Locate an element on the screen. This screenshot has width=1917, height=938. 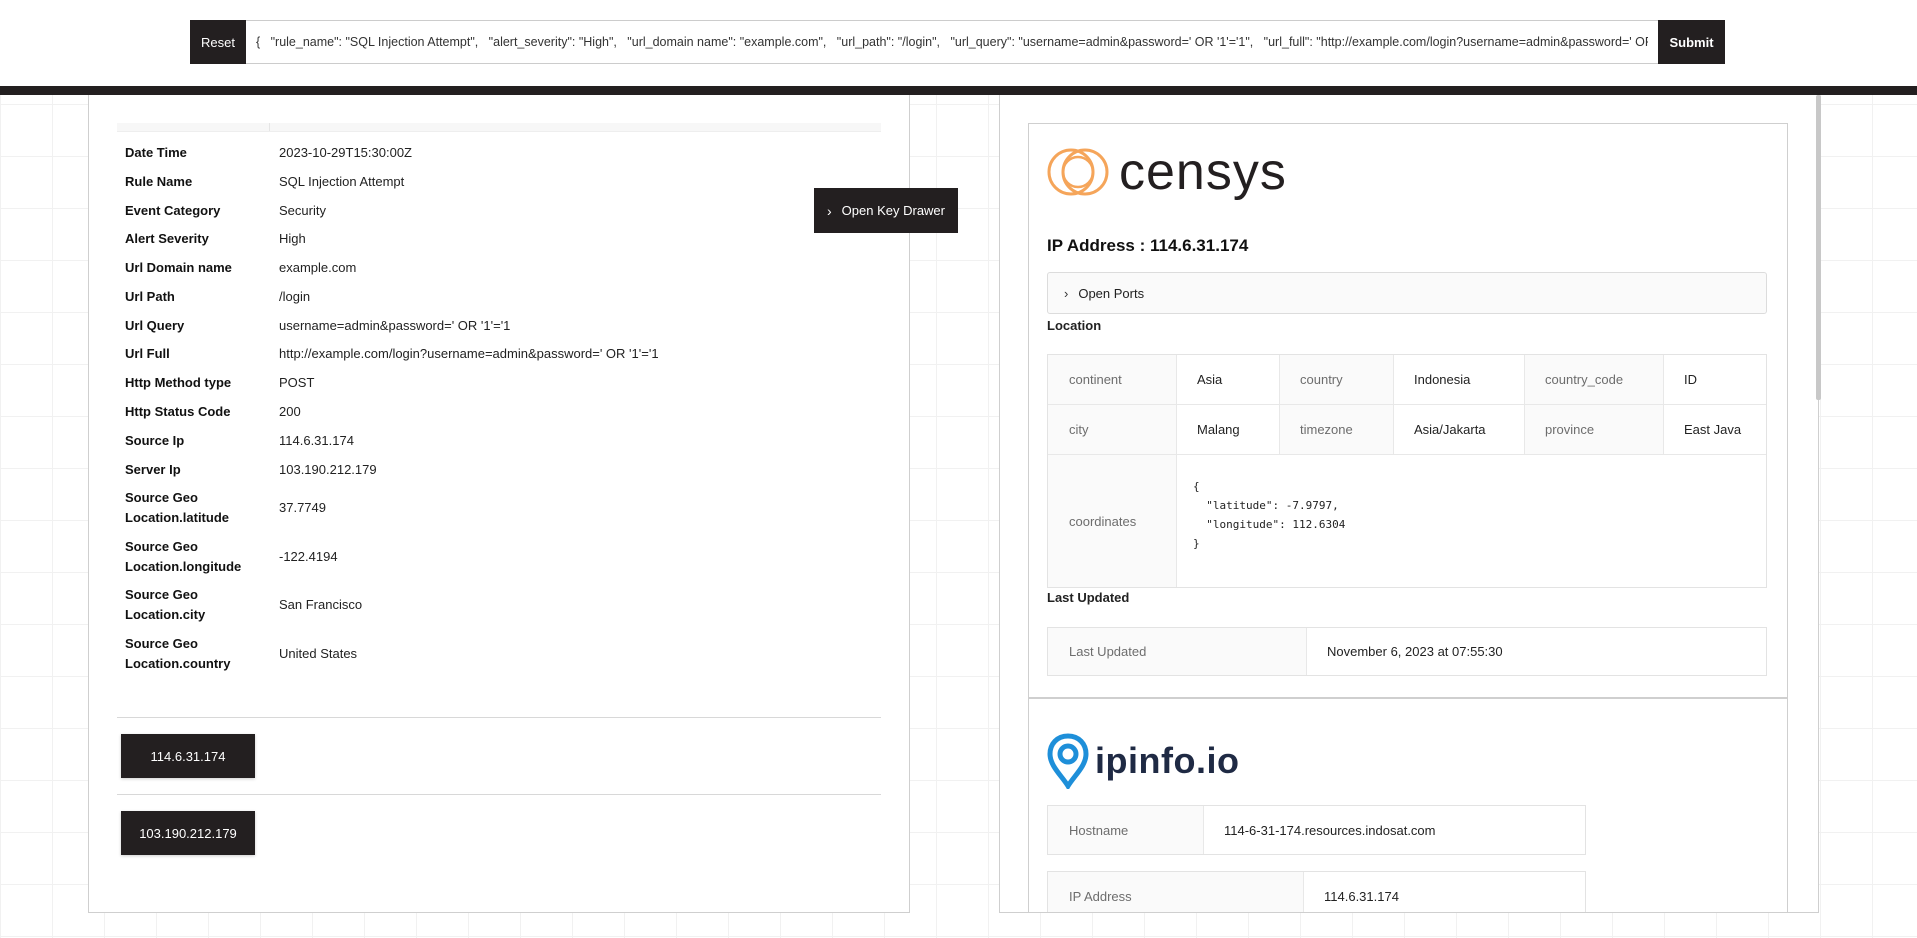
field-value: -122.4194 is located at coordinates (308, 556).